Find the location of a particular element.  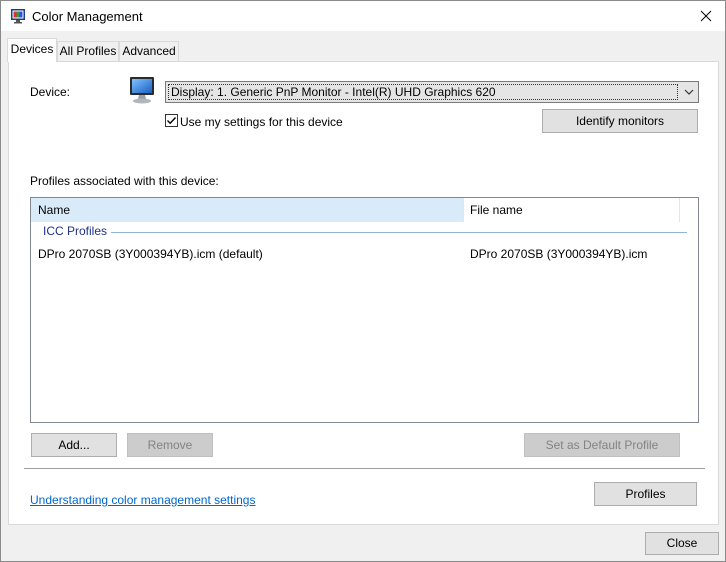

window-title: Color Management is located at coordinates (87, 16).